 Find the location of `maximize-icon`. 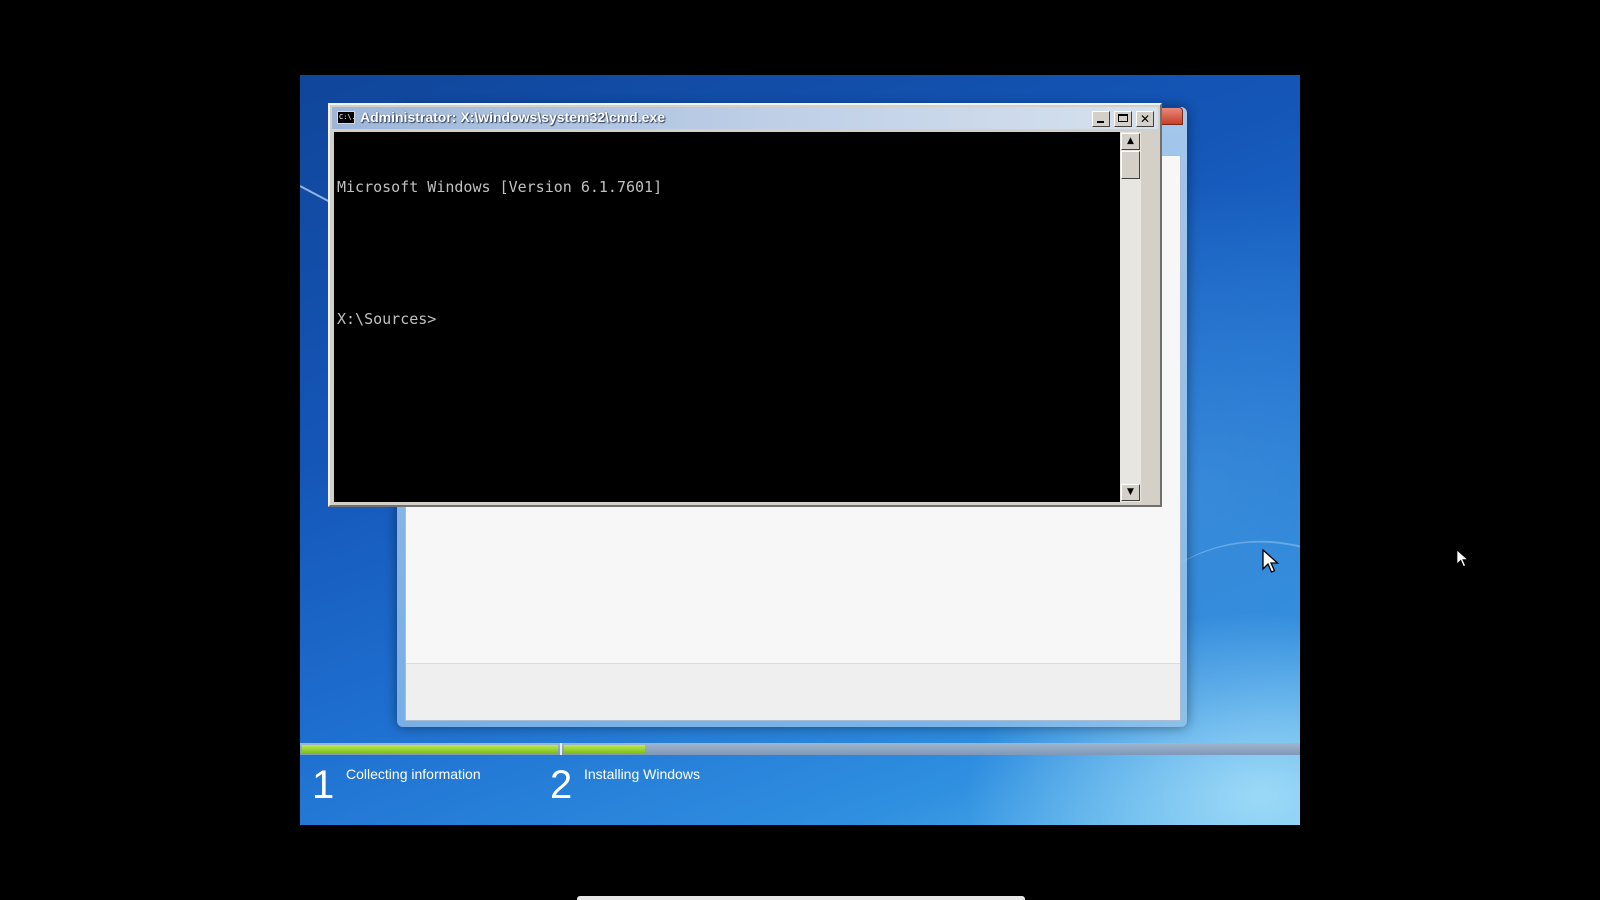

maximize-icon is located at coordinates (1123, 118).